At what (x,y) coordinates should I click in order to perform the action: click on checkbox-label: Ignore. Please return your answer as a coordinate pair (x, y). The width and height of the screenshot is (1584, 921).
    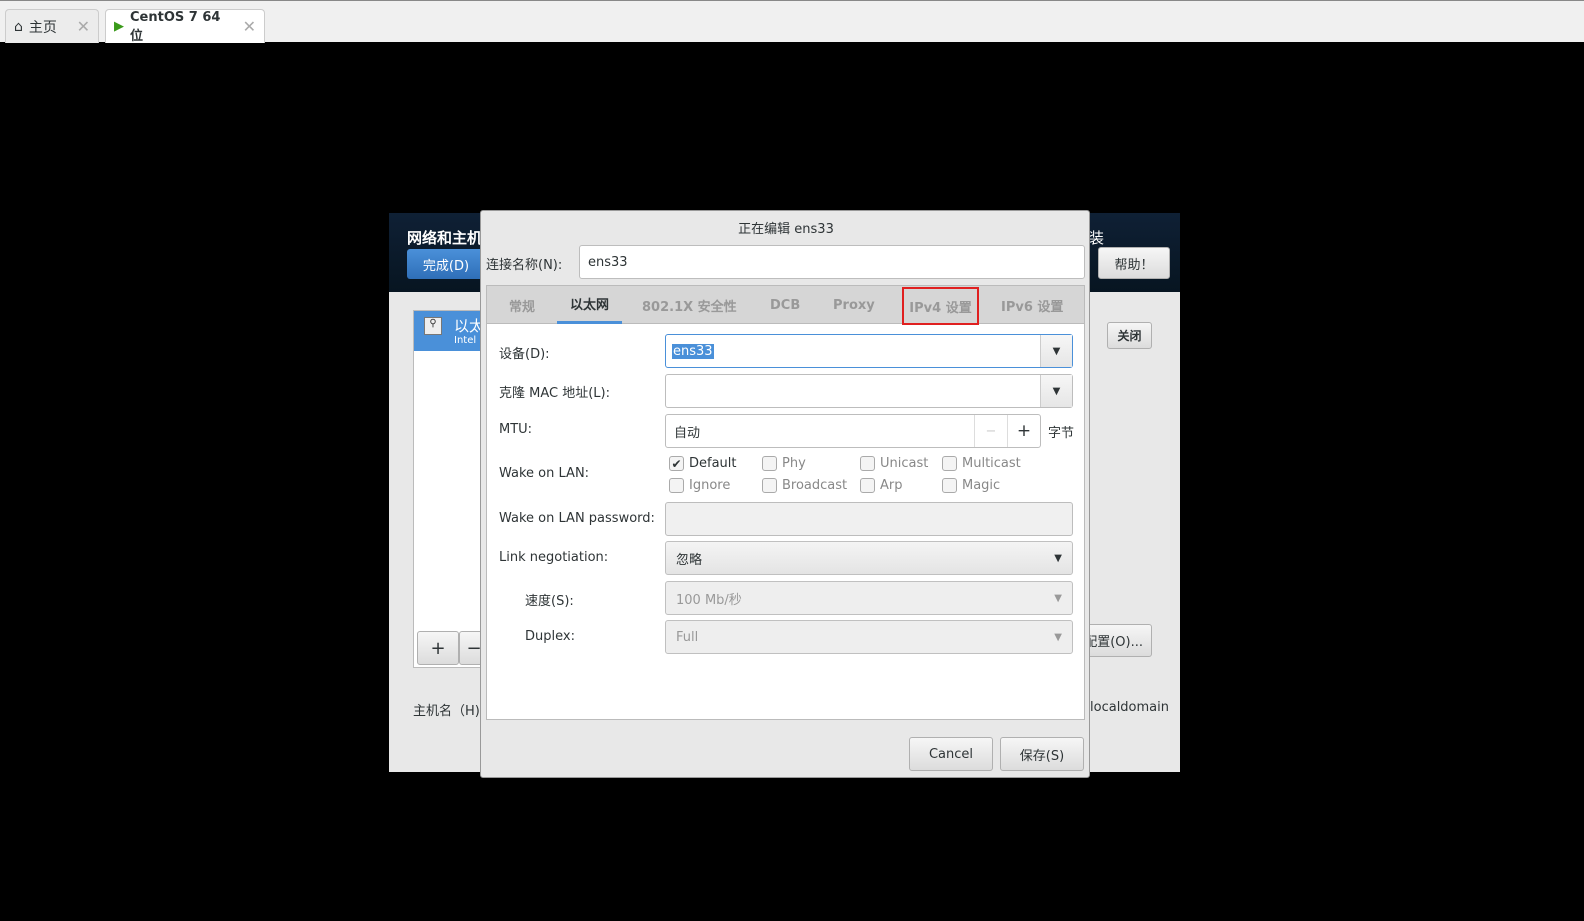
    Looking at the image, I should click on (710, 485).